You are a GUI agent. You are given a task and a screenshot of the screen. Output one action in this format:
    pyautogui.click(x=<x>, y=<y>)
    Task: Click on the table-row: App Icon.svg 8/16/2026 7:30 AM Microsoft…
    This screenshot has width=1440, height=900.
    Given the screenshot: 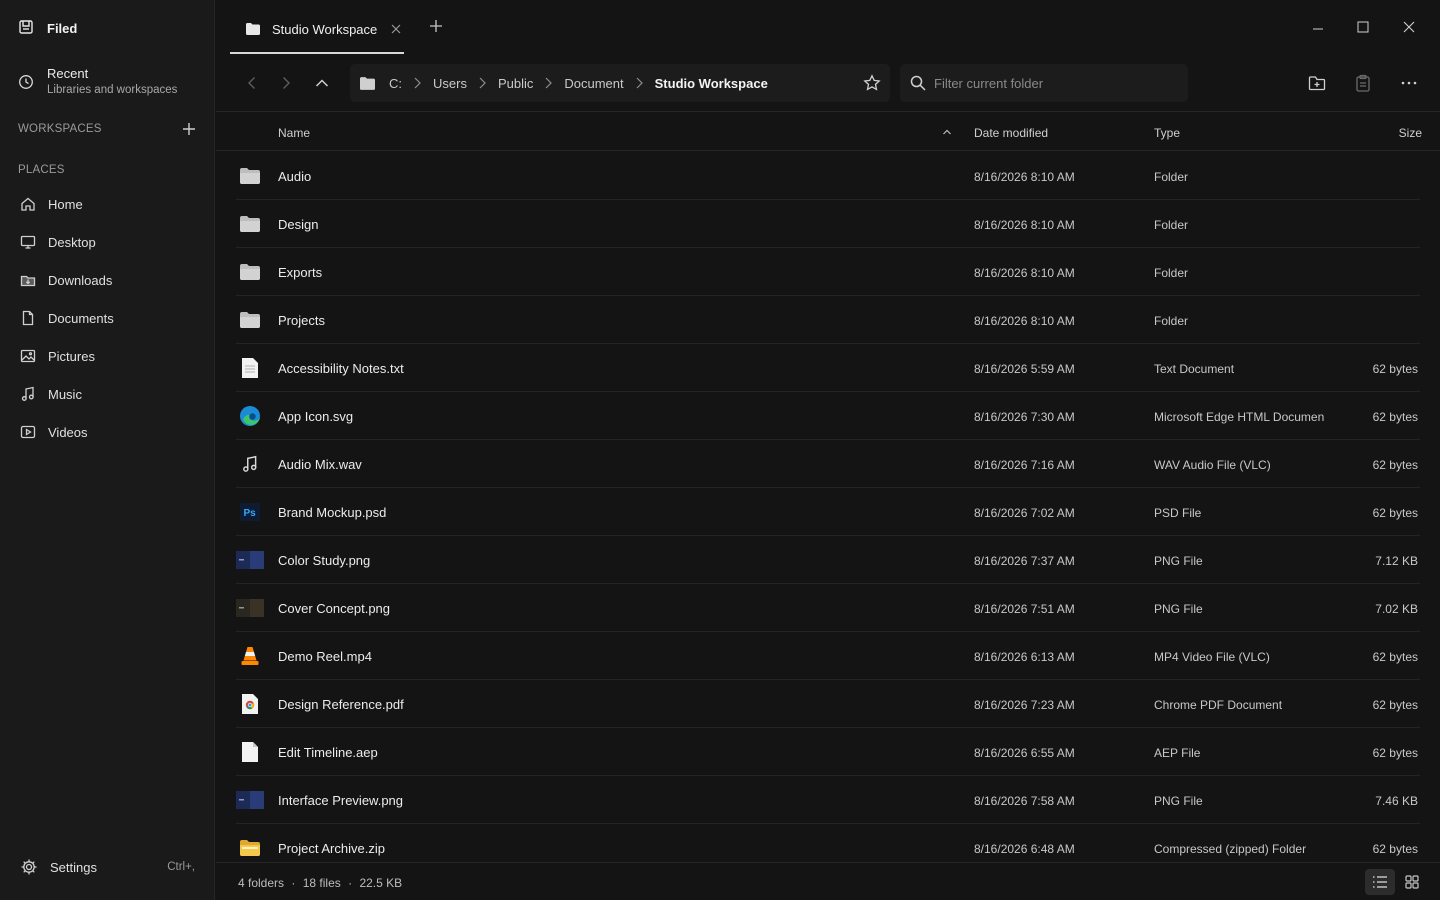 What is the action you would take?
    pyautogui.click(x=828, y=416)
    